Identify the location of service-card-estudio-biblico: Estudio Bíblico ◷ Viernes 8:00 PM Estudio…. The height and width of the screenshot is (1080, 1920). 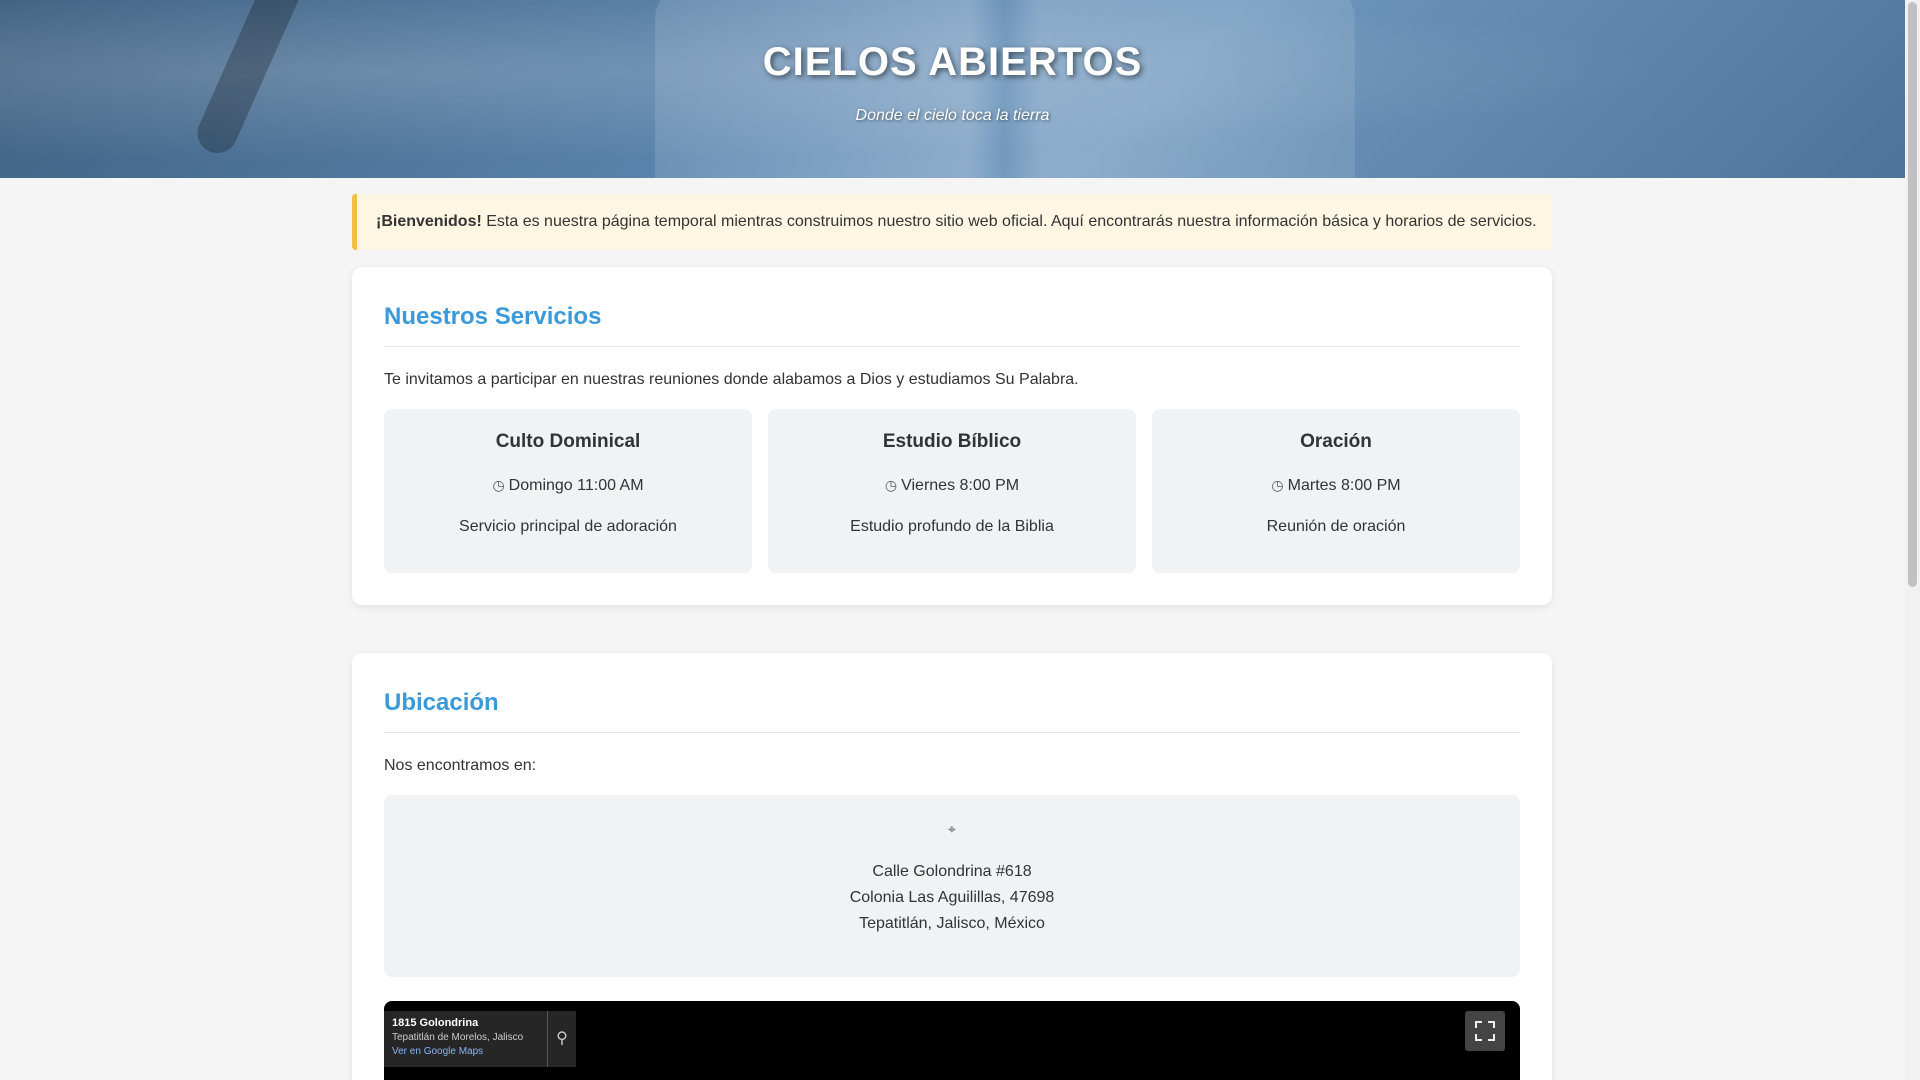
(952, 491).